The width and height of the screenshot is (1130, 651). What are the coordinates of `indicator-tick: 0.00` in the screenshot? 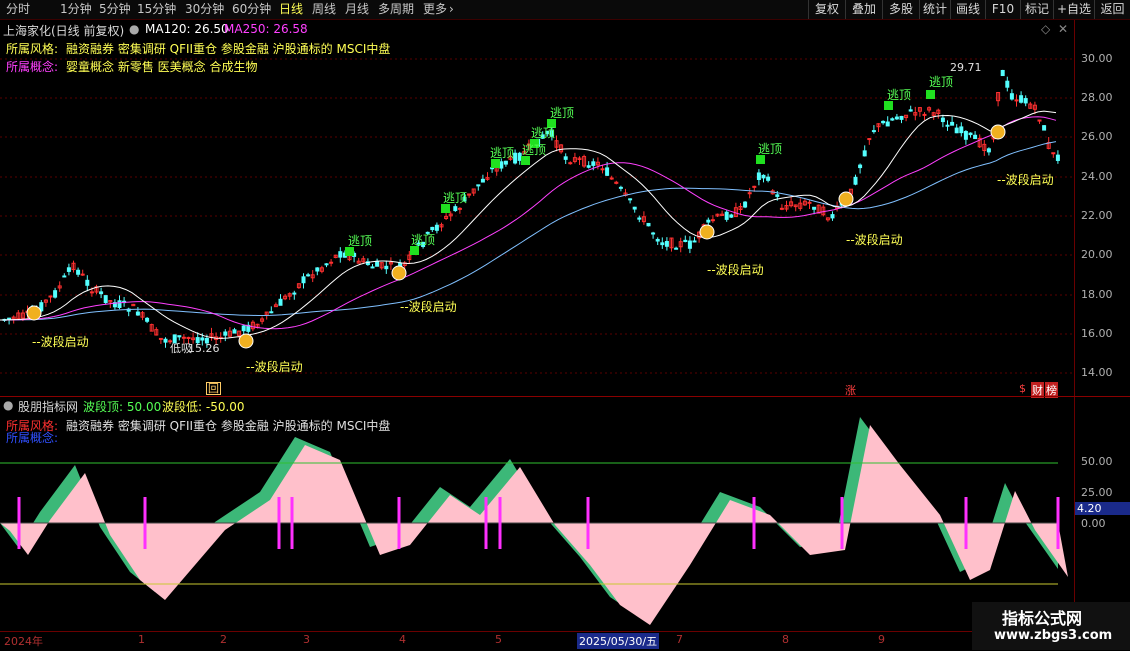 It's located at (1093, 523).